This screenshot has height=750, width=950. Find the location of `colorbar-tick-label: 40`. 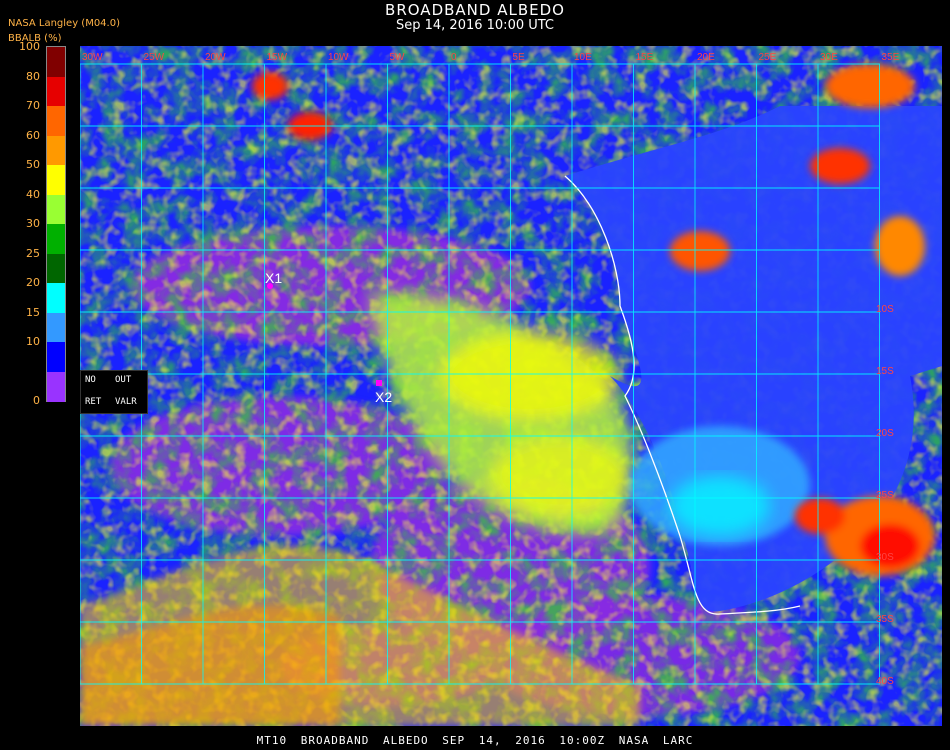

colorbar-tick-label: 40 is located at coordinates (33, 194).